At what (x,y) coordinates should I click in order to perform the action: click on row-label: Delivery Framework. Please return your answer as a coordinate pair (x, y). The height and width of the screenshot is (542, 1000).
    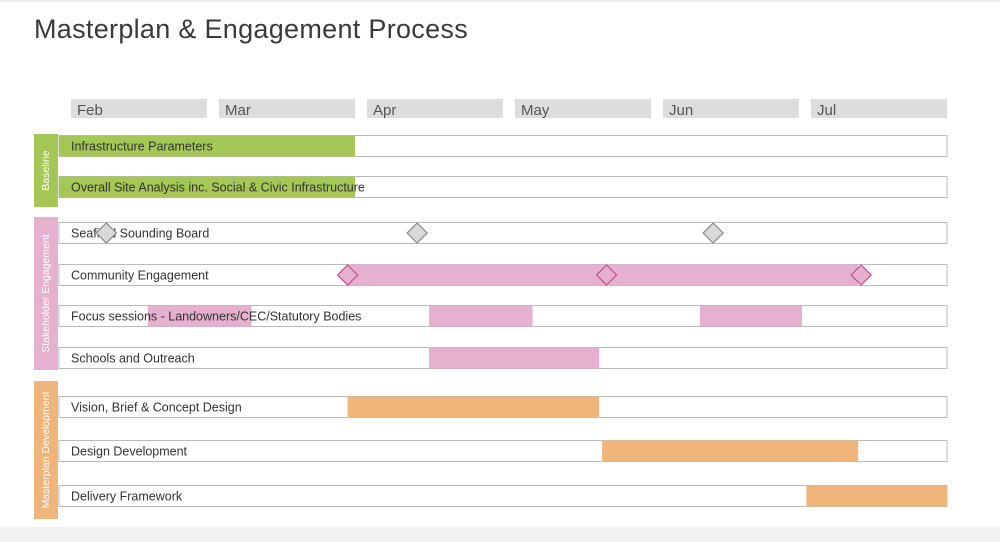
    Looking at the image, I should click on (127, 497).